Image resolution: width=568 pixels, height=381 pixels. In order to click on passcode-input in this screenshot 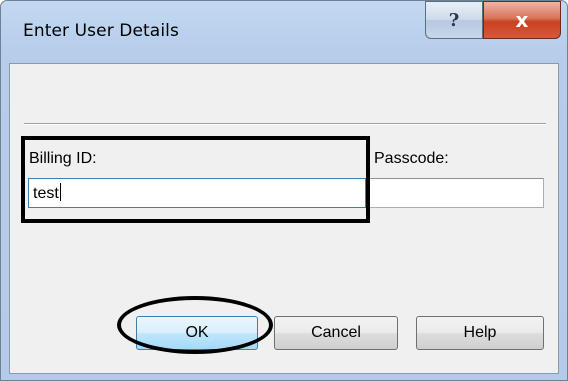, I will do `click(456, 193)`.